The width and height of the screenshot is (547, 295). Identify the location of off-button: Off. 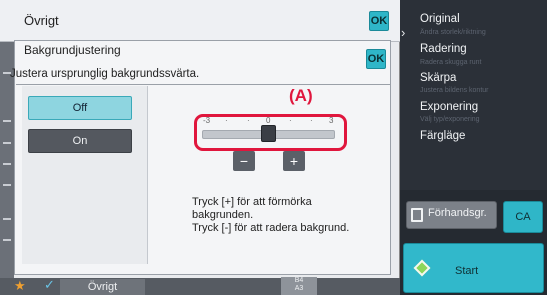
(80, 108).